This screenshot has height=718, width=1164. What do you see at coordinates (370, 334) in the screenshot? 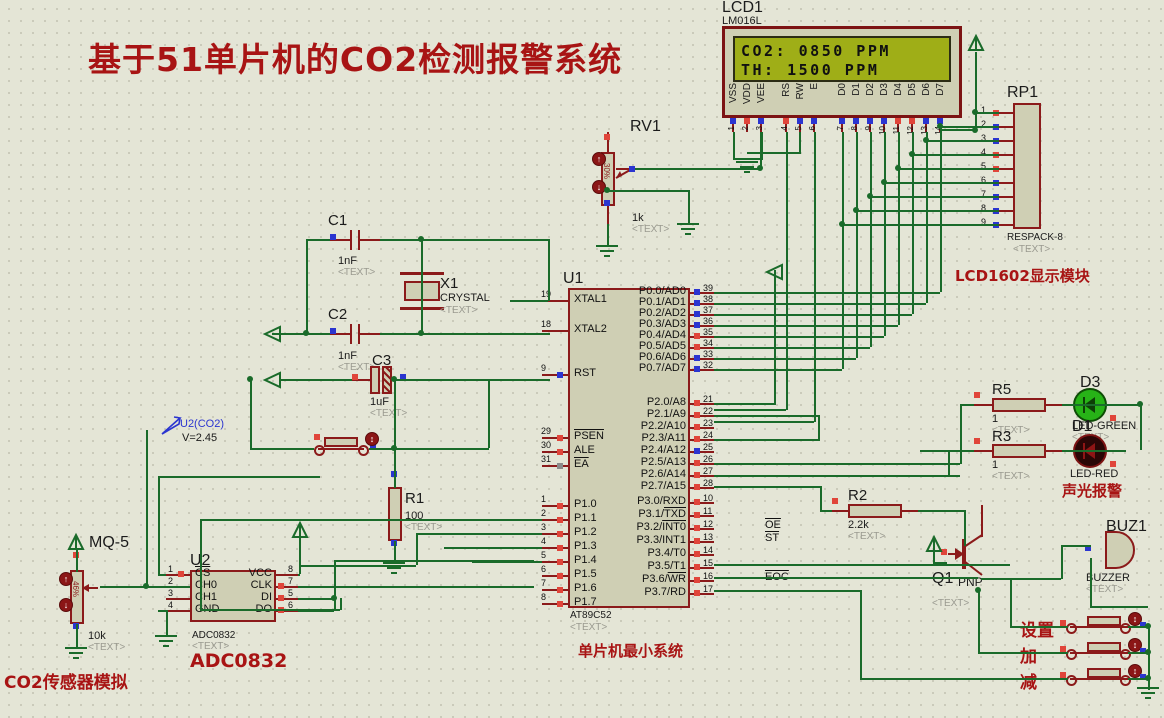
I see `c2-lead-right` at bounding box center [370, 334].